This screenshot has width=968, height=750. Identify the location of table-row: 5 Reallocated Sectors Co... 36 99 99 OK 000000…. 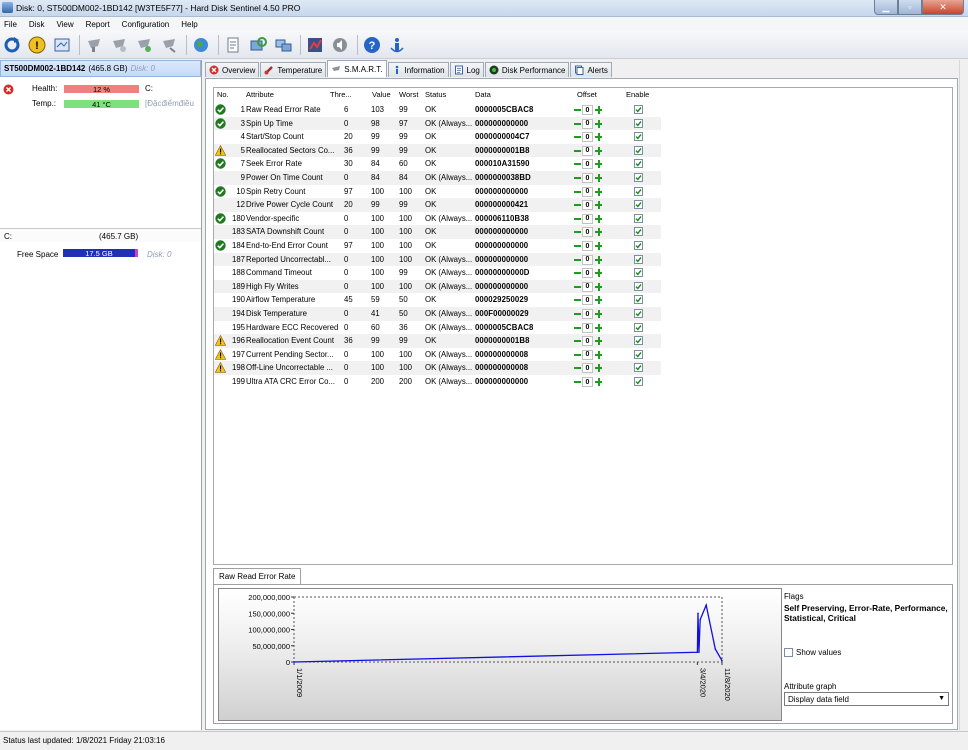
(437, 150).